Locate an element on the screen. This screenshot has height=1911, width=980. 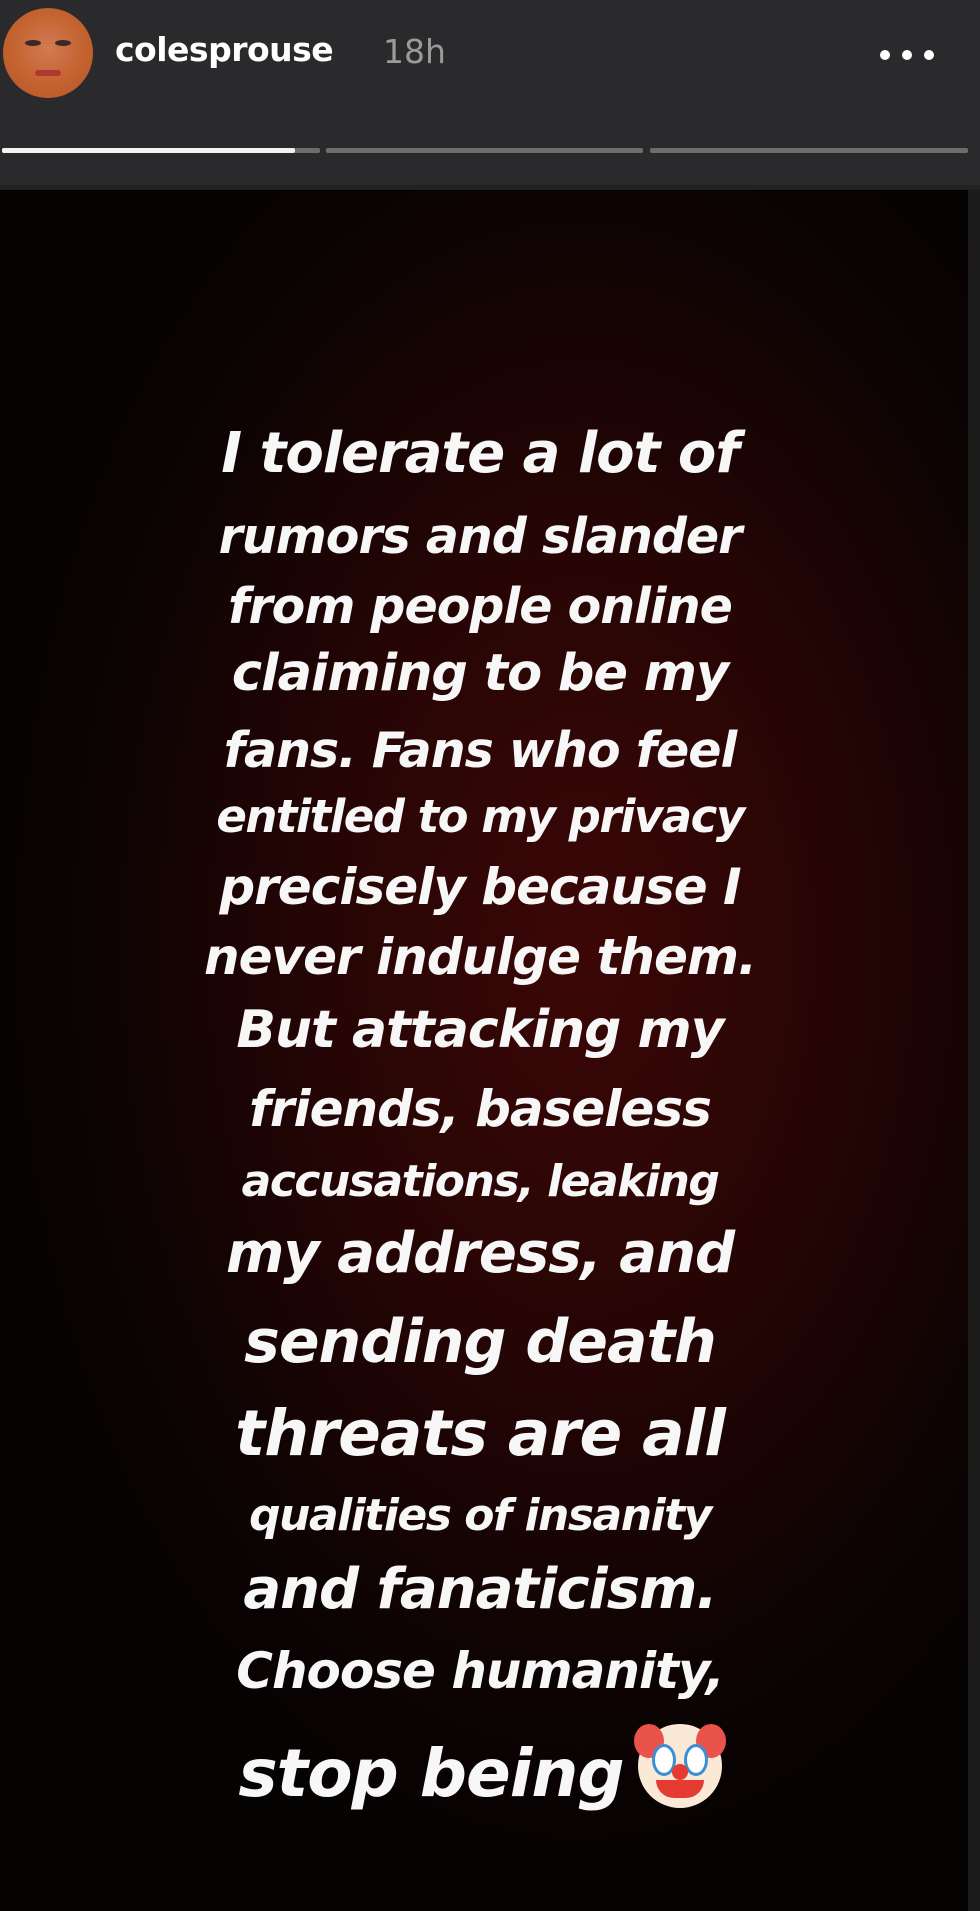
clown-face-icon is located at coordinates (679, 1766).